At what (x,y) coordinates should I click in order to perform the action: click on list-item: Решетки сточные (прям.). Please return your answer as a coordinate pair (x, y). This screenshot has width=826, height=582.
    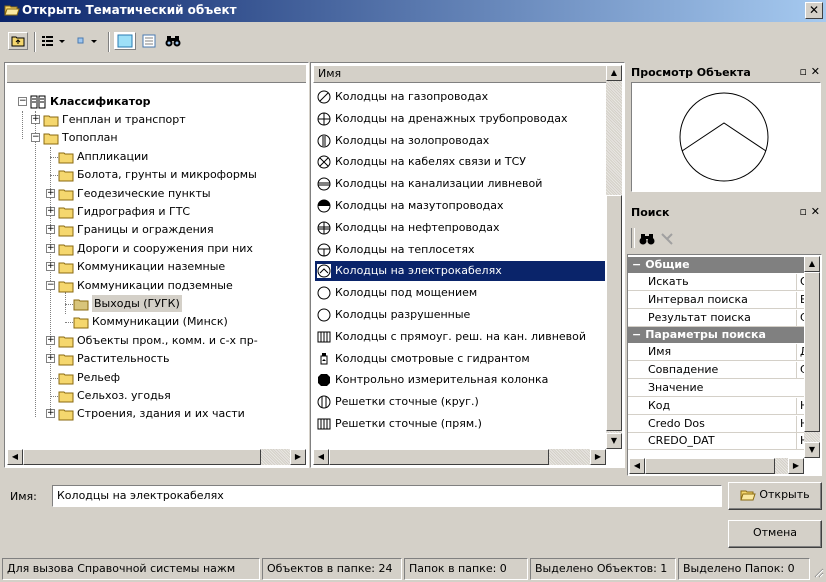
    Looking at the image, I should click on (460, 424).